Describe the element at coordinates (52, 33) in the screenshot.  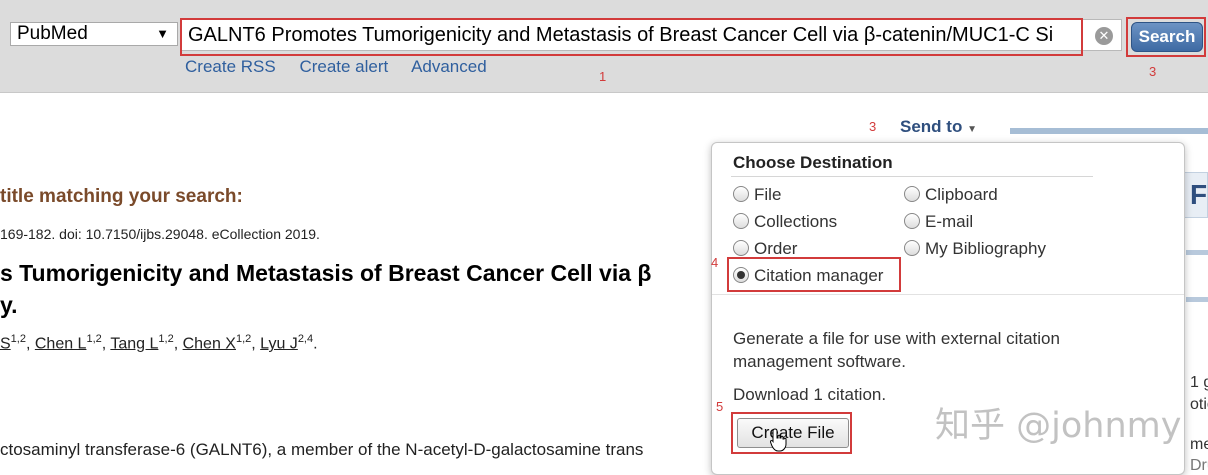
I see `database-select-value: PubMed` at that location.